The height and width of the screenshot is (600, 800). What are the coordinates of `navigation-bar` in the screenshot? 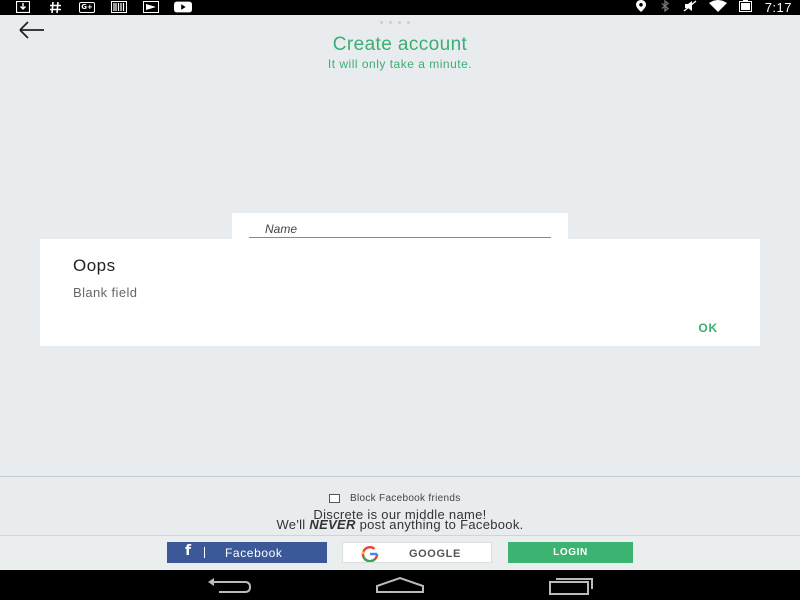 It's located at (400, 585).